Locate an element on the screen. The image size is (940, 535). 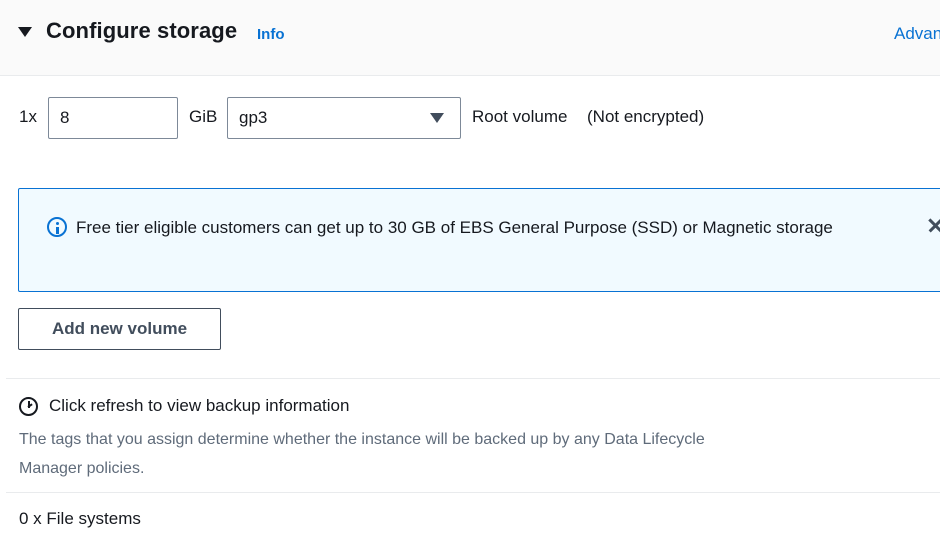
root-volume-label: Root volume is located at coordinates (520, 116).